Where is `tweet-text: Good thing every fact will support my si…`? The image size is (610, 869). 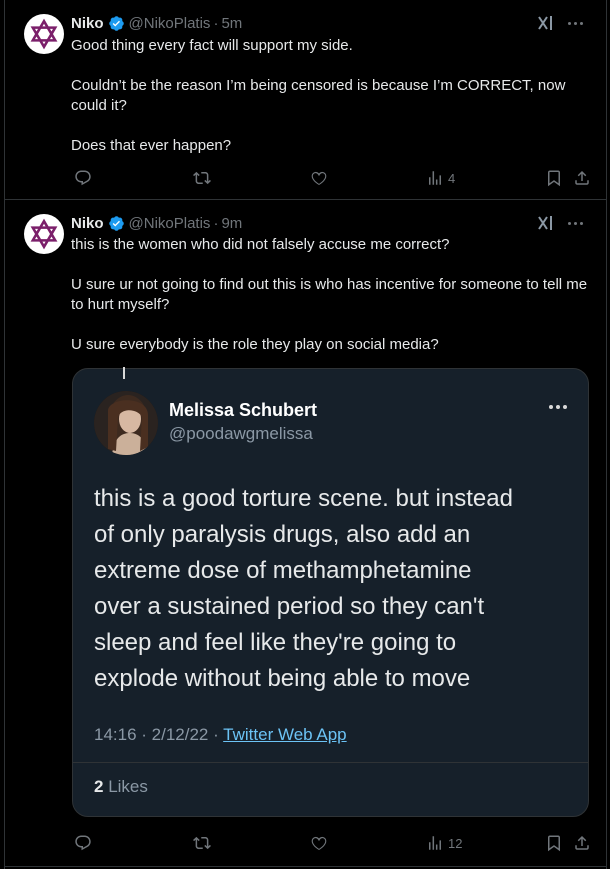 tweet-text: Good thing every fact will support my si… is located at coordinates (331, 96).